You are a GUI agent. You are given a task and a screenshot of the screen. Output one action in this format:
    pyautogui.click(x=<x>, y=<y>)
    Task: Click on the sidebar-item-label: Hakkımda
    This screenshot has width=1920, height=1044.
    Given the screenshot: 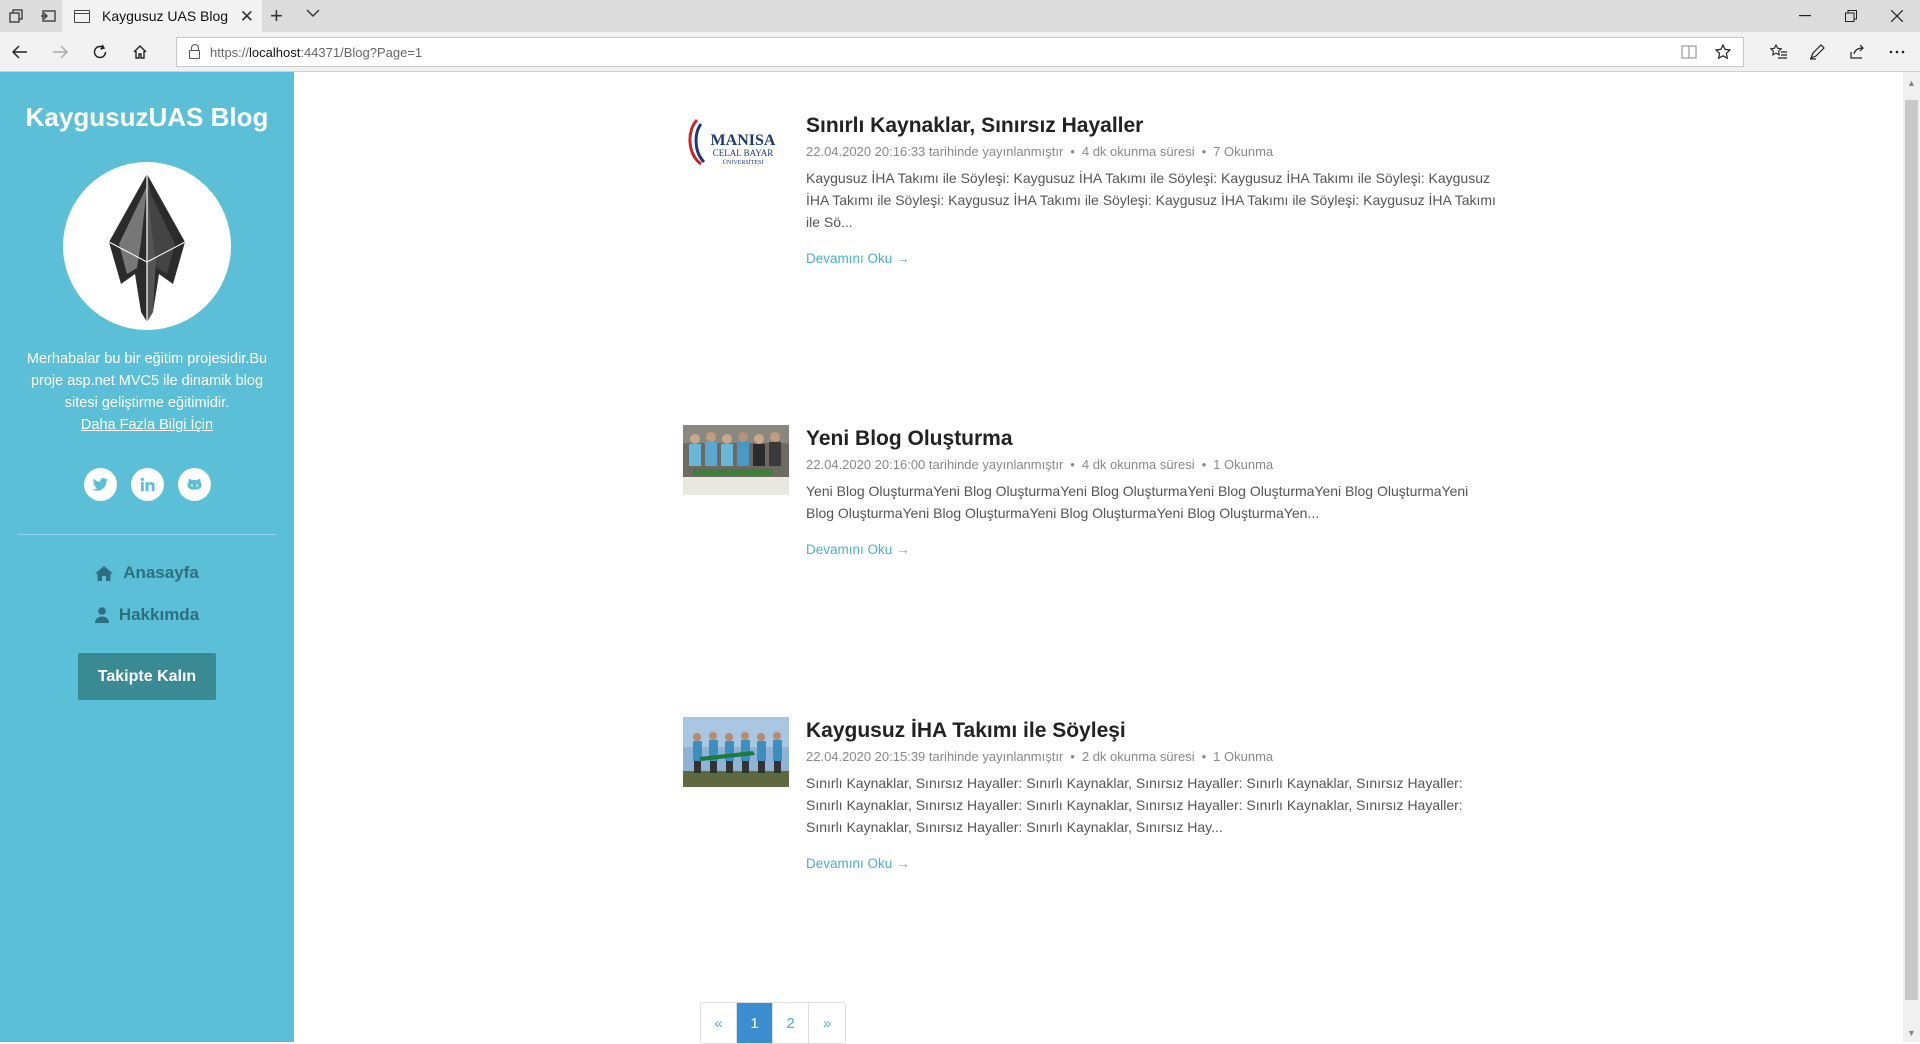 What is the action you would take?
    pyautogui.click(x=159, y=614)
    